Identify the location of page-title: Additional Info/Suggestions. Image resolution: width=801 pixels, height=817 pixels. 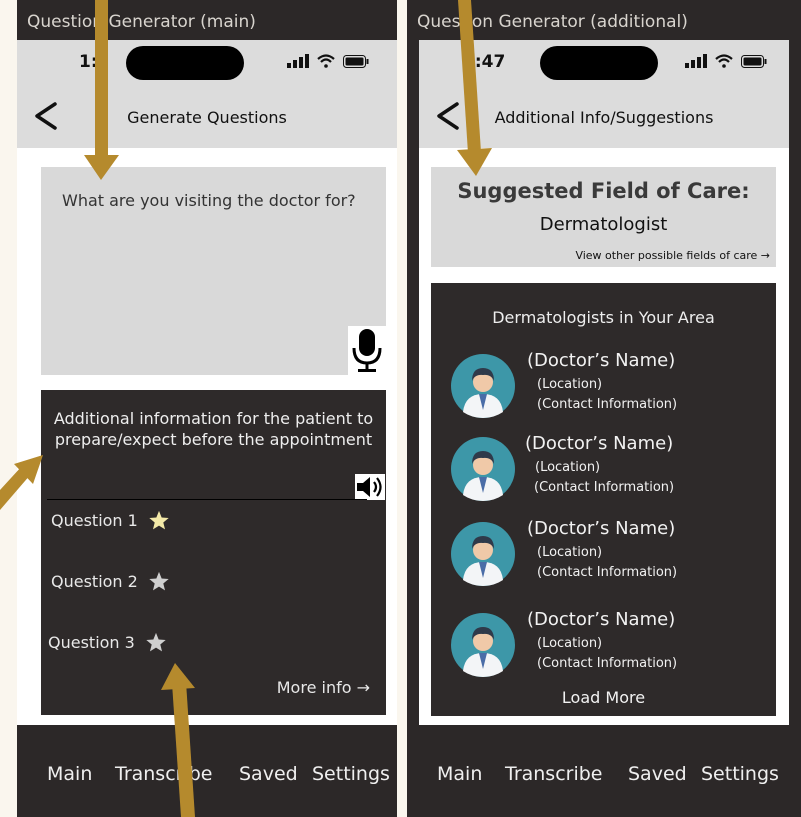
(604, 117).